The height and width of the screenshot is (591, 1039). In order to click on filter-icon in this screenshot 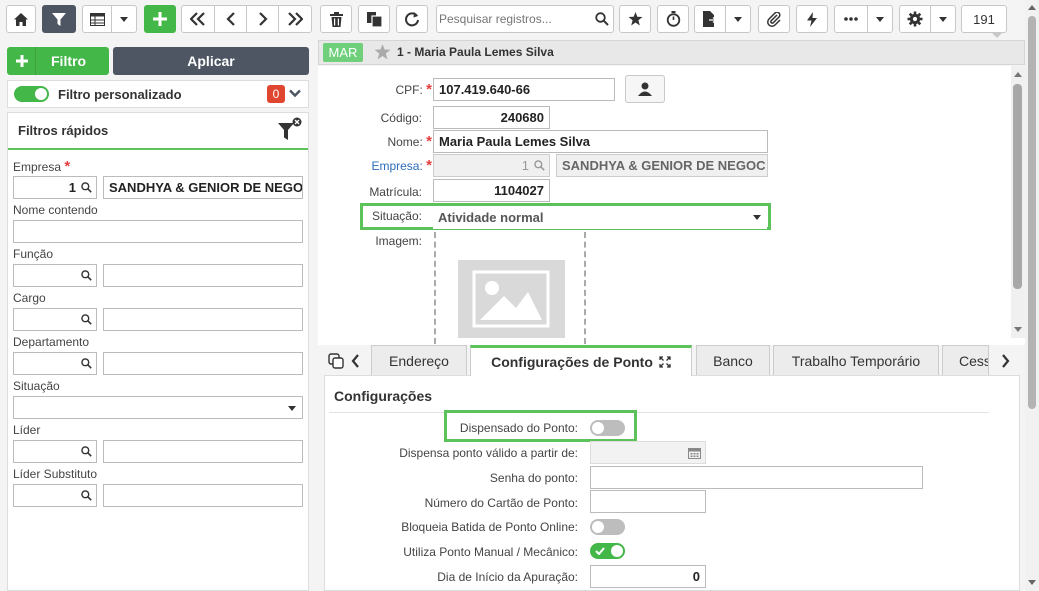, I will do `click(59, 19)`.